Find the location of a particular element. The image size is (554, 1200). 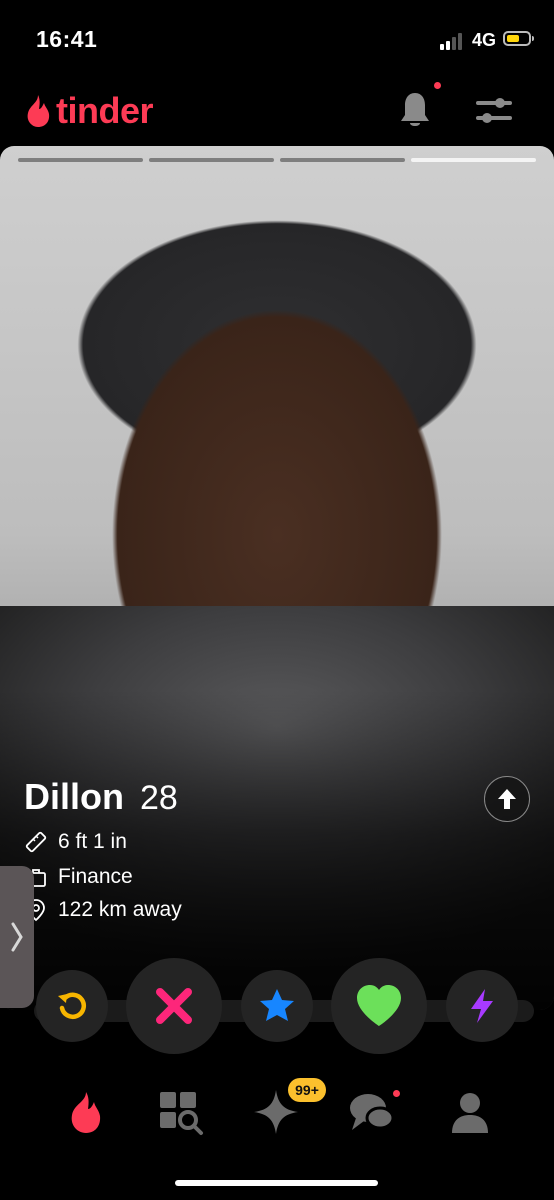

open-profile-button is located at coordinates (507, 799).